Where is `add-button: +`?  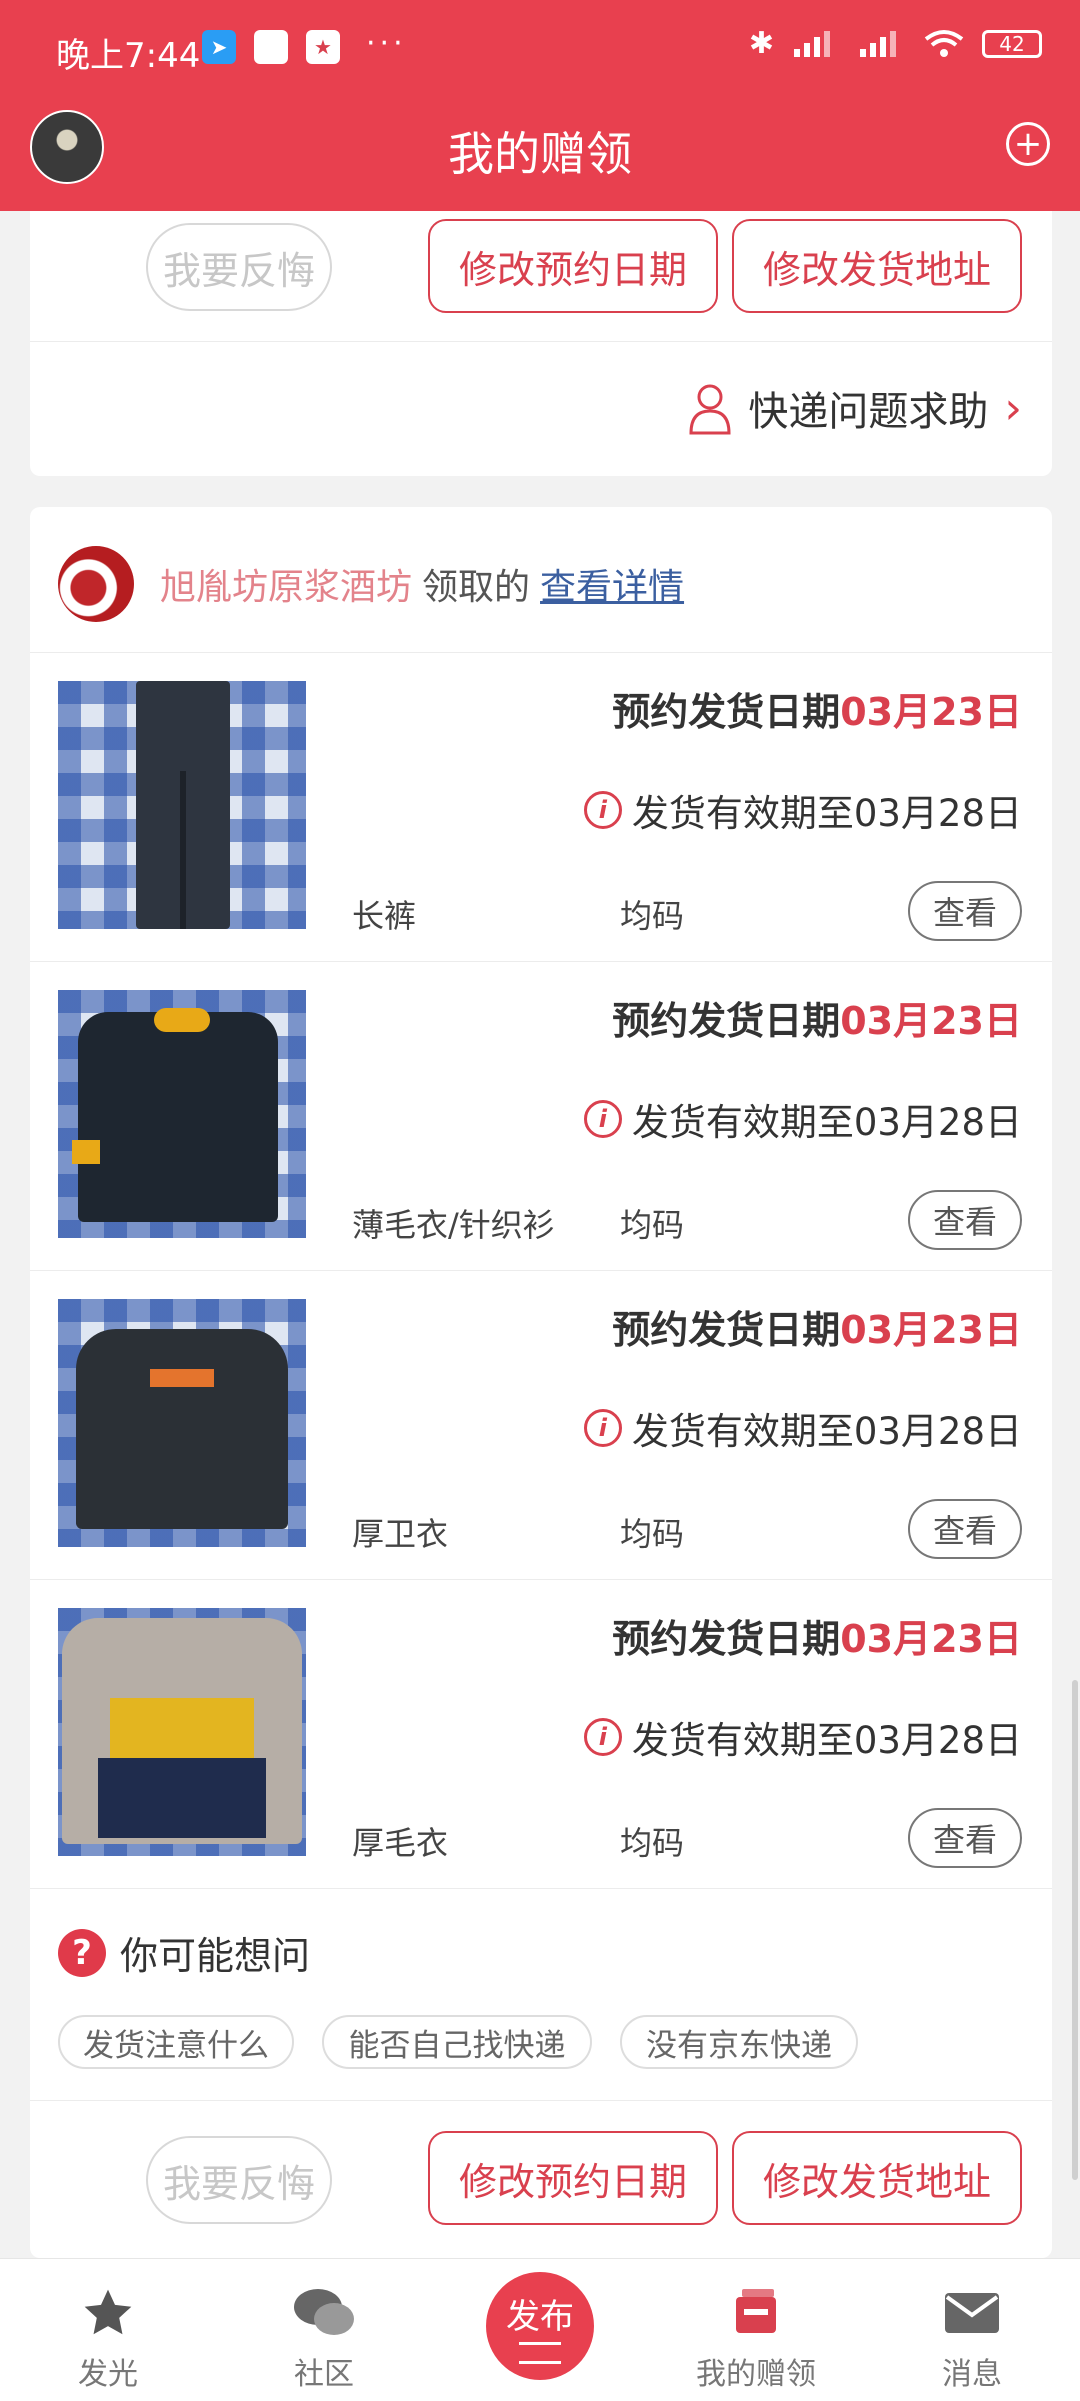
add-button: + is located at coordinates (1028, 144).